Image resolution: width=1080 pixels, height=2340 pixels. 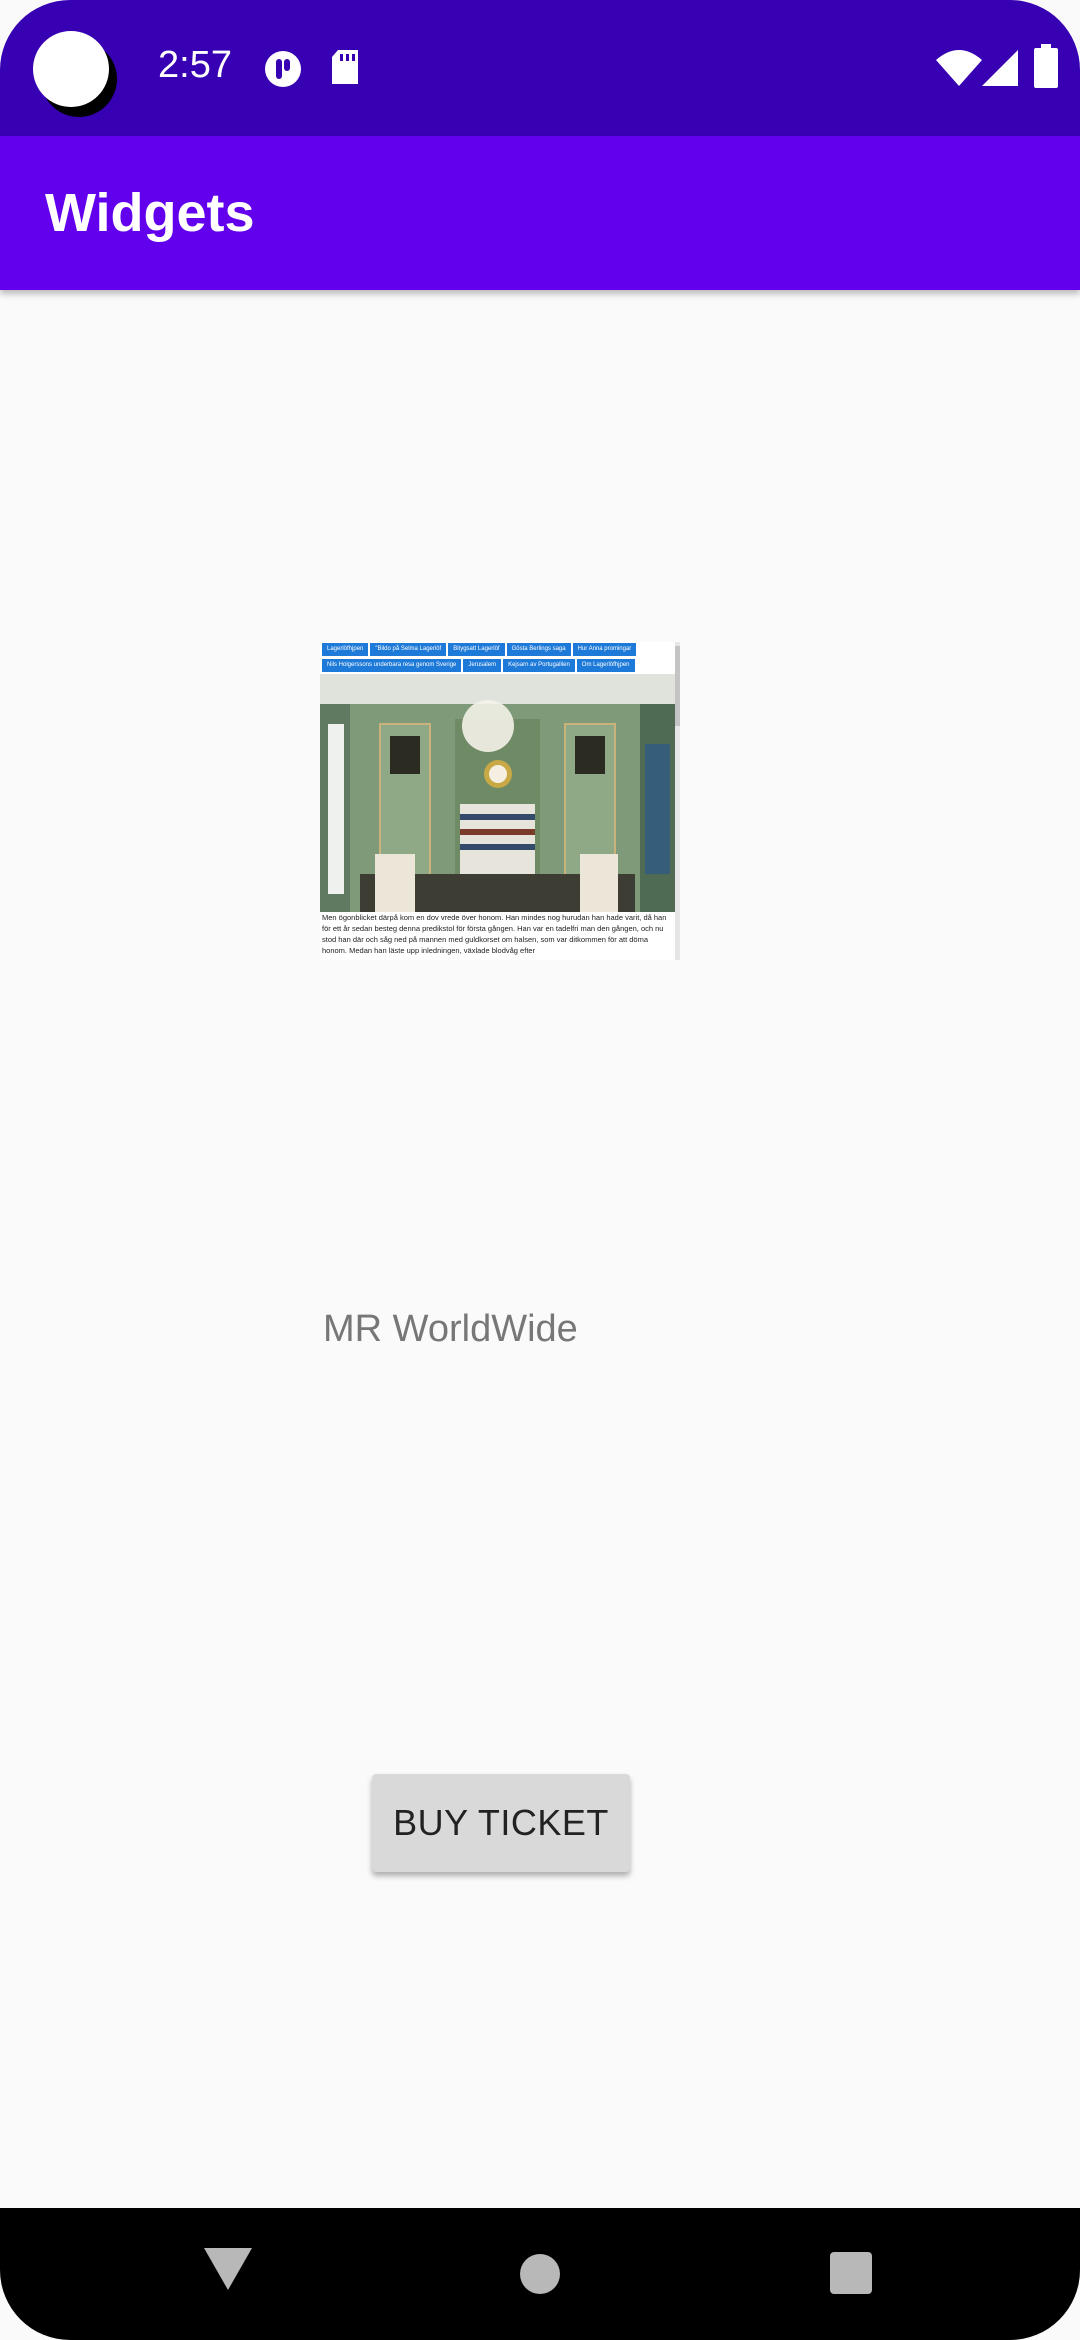 I want to click on recents-icon, so click(x=851, y=2273).